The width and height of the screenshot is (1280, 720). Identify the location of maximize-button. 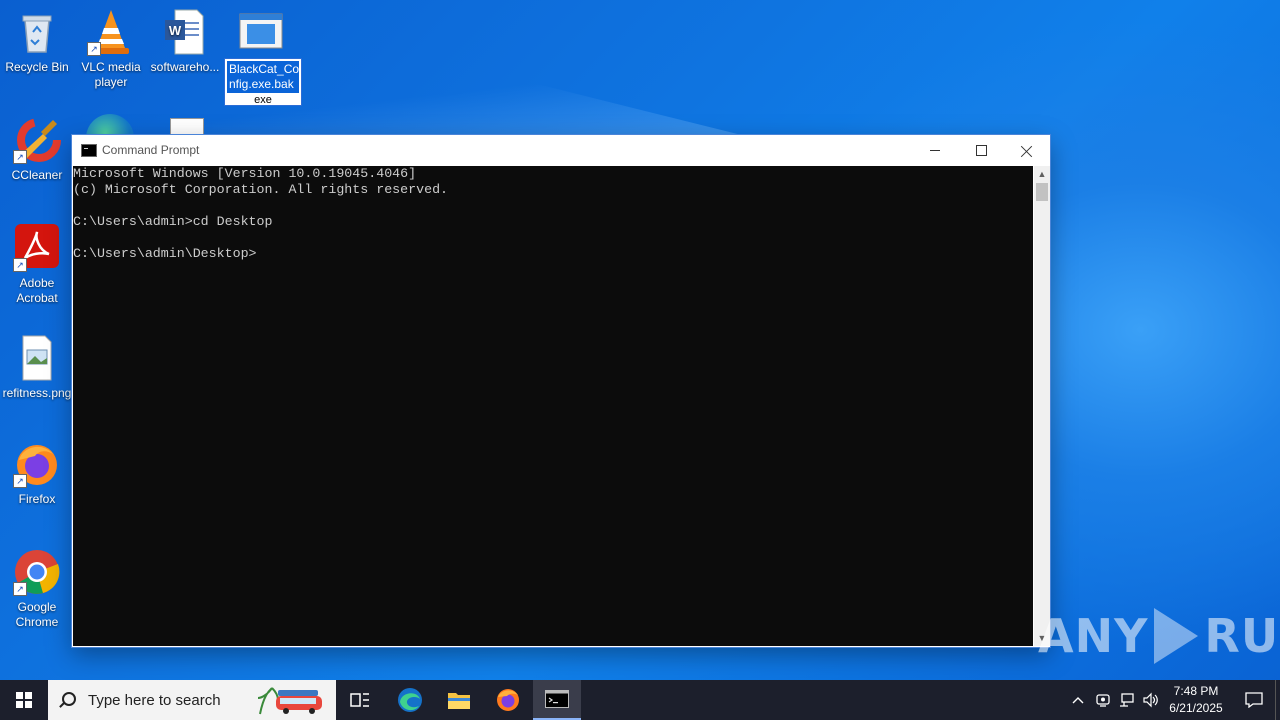
(981, 150).